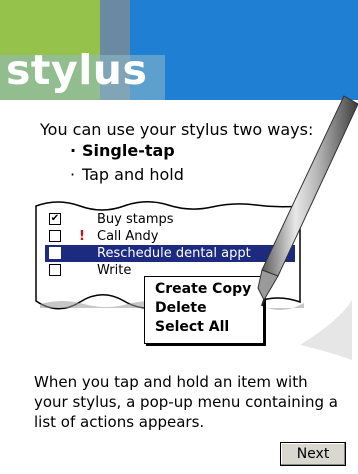 Image resolution: width=358 pixels, height=474 pixels. I want to click on menu-item-select-all: Select All, so click(204, 327).